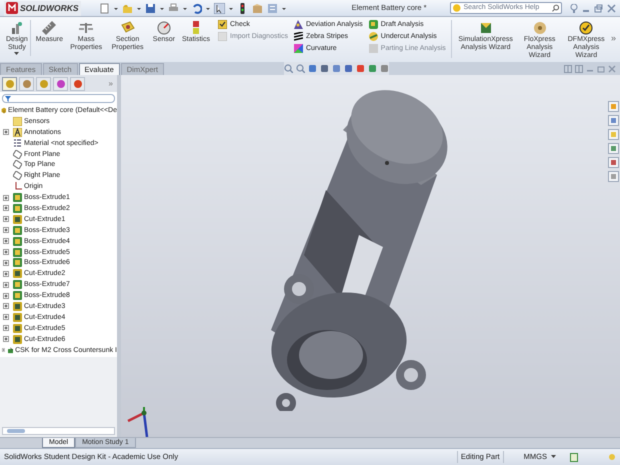 This screenshot has height=465, width=620. I want to click on save-icon, so click(150, 8).